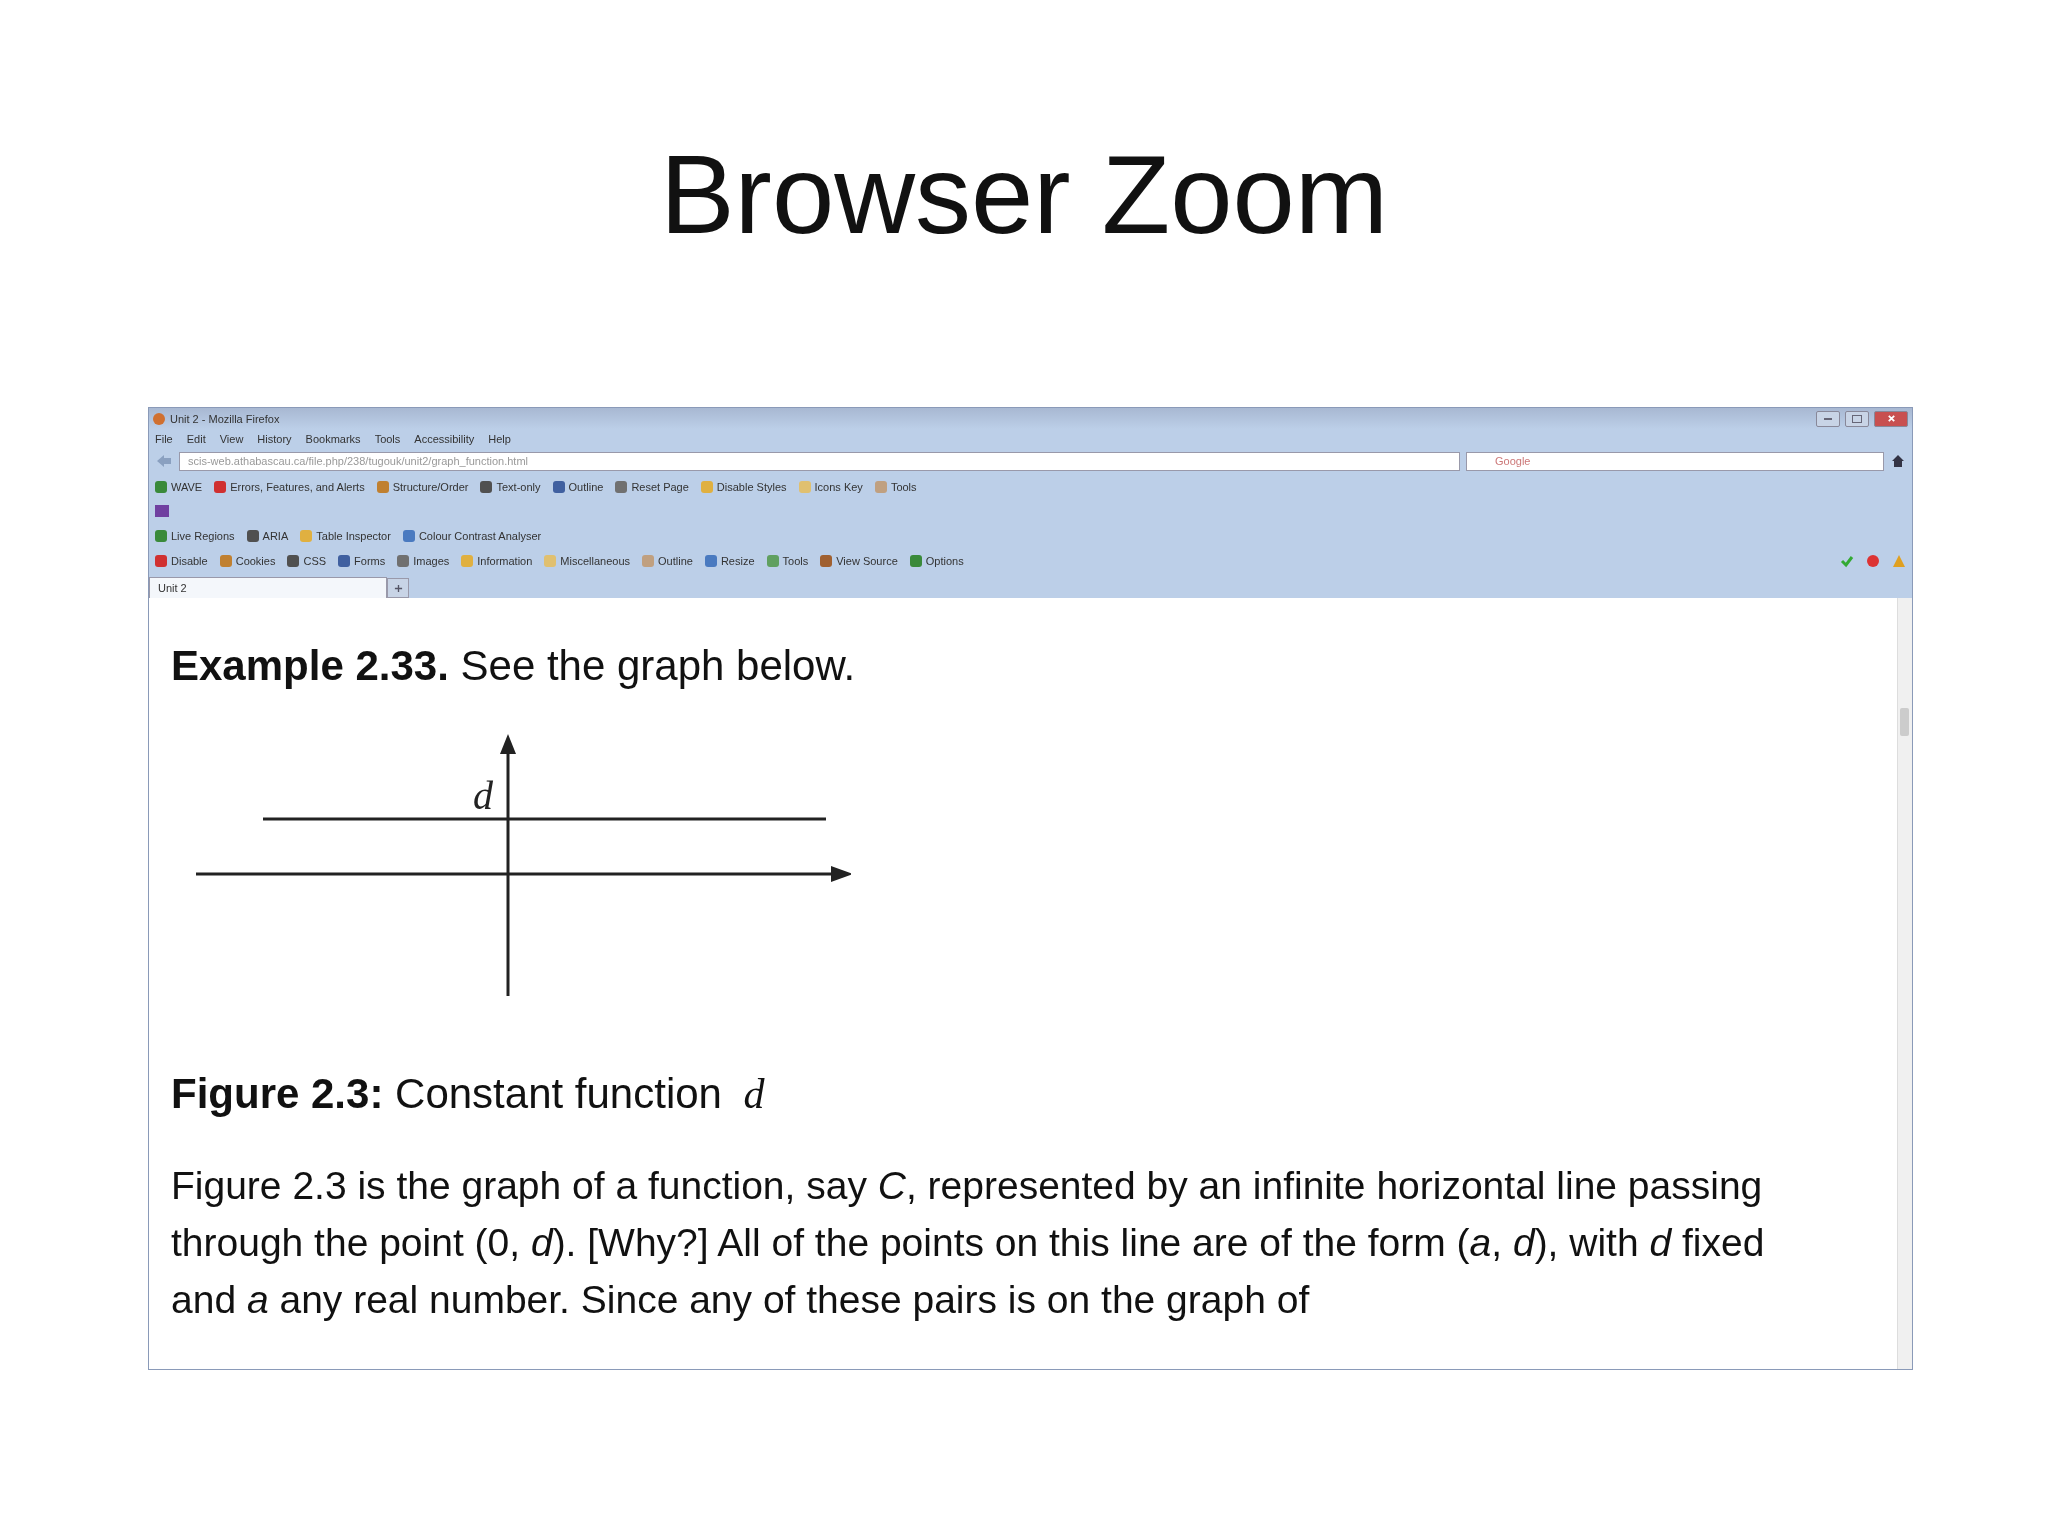 The image size is (2048, 1536). Describe the element at coordinates (164, 438) in the screenshot. I see `menu-item: File` at that location.